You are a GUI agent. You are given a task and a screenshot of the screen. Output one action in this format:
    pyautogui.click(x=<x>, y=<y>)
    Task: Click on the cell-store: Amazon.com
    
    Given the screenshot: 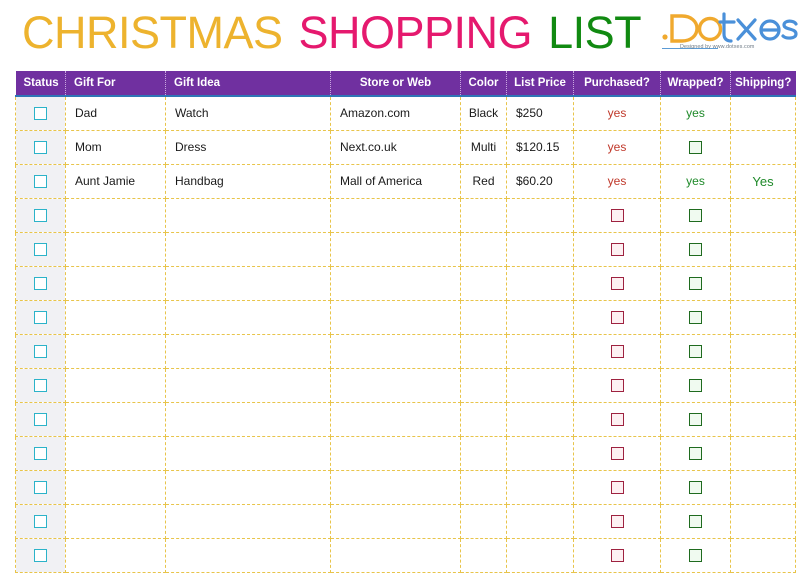 What is the action you would take?
    pyautogui.click(x=395, y=113)
    